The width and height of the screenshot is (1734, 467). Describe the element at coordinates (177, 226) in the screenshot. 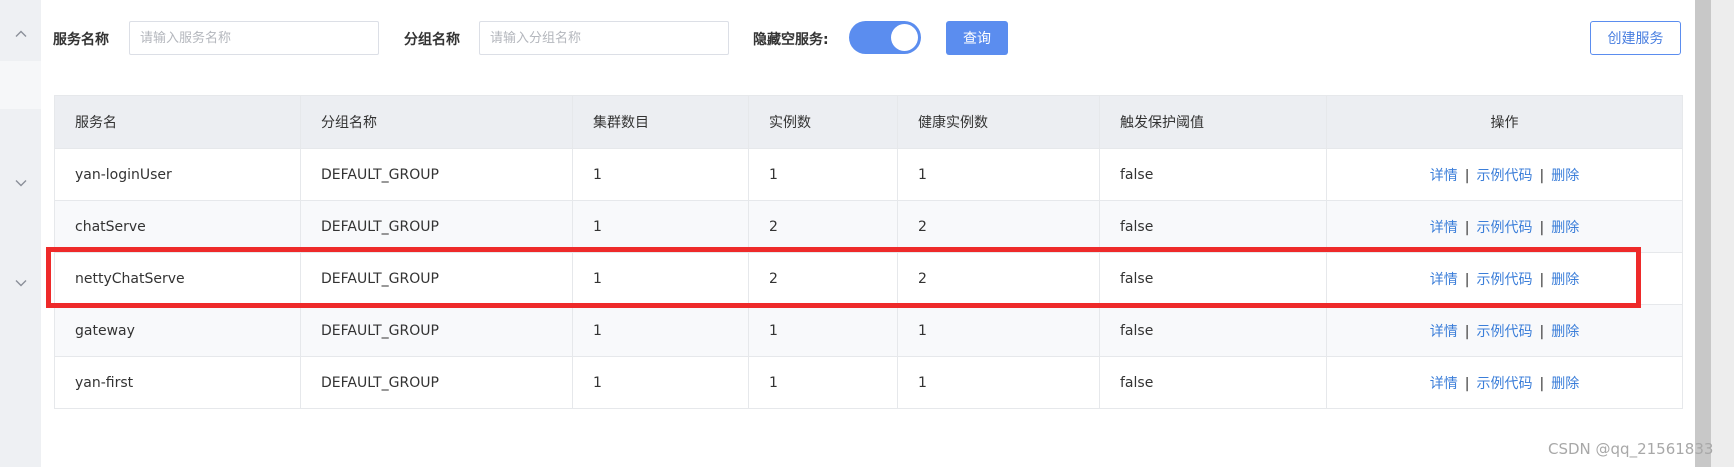

I see `service-name-cell: chatServe` at that location.